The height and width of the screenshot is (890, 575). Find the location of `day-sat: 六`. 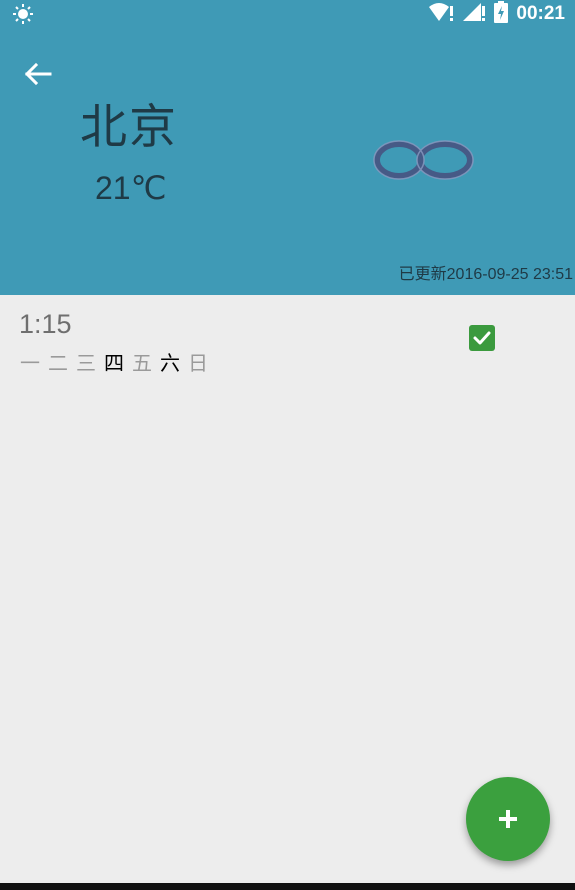

day-sat: 六 is located at coordinates (170, 363).